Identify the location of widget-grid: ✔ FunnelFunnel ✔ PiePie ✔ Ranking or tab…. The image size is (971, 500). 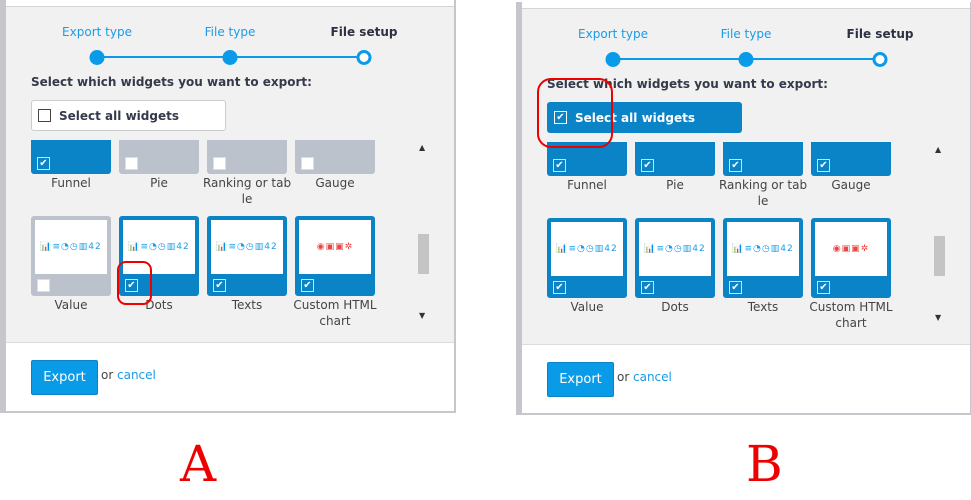
(727, 242).